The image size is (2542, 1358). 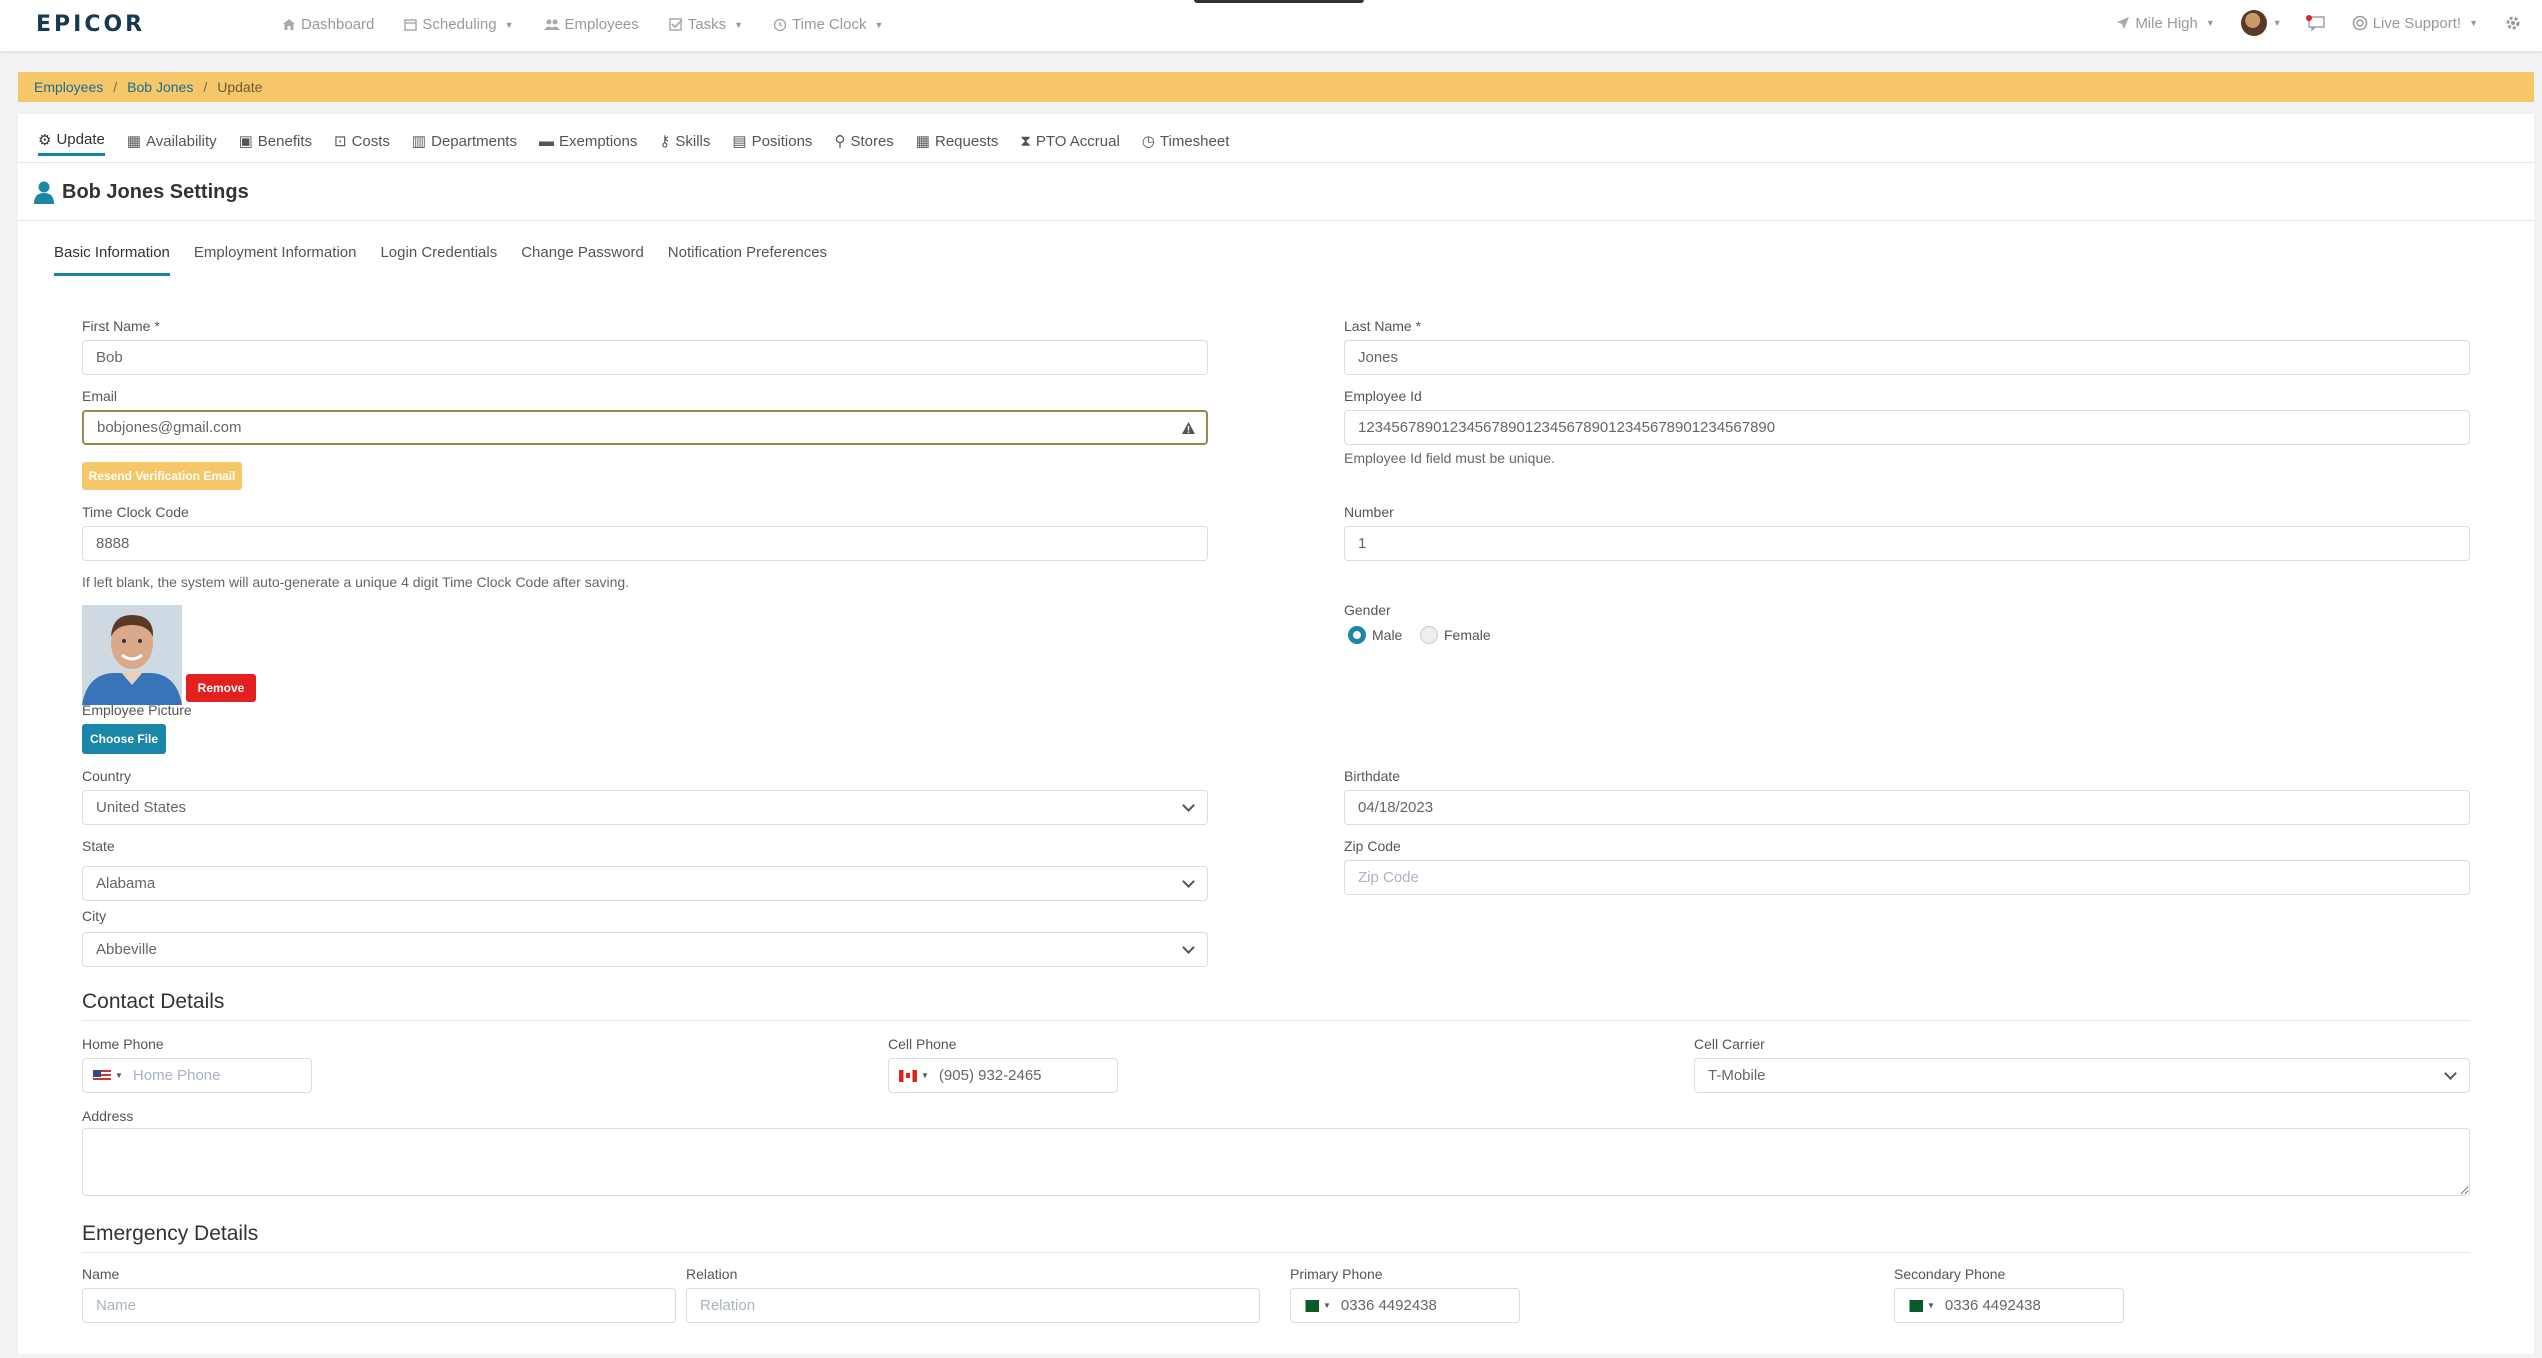 I want to click on primary-phone-input: ▼ 0336 4492438, so click(x=1405, y=1305).